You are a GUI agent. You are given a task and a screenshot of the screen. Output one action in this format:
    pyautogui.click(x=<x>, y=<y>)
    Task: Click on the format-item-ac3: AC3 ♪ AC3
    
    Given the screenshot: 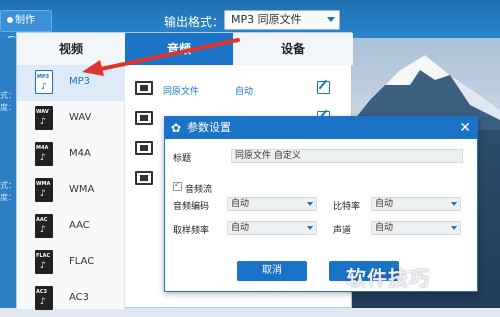 What is the action you would take?
    pyautogui.click(x=71, y=299)
    